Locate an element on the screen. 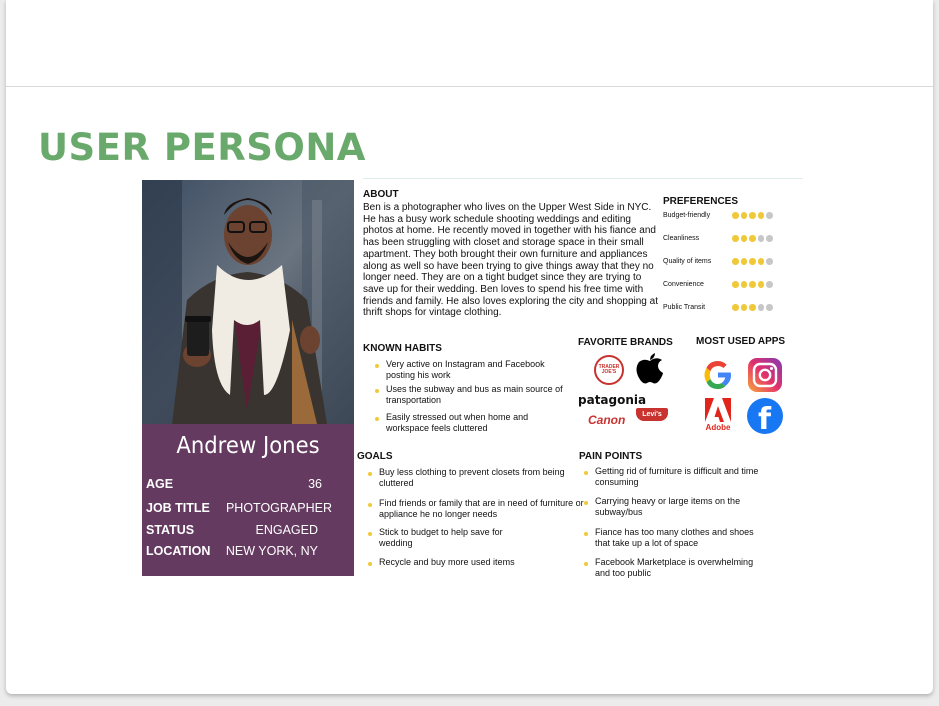 Image resolution: width=939 pixels, height=706 pixels. field-location-value: NEW YORK, NY is located at coordinates (271, 551).